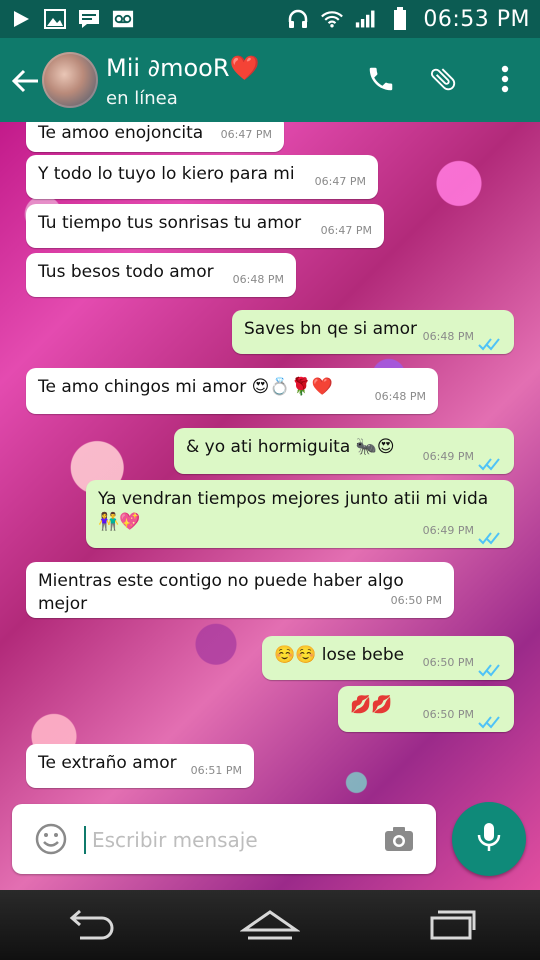  What do you see at coordinates (290, 447) in the screenshot?
I see `message-text: & yo ati hormiguita 🐜😍` at bounding box center [290, 447].